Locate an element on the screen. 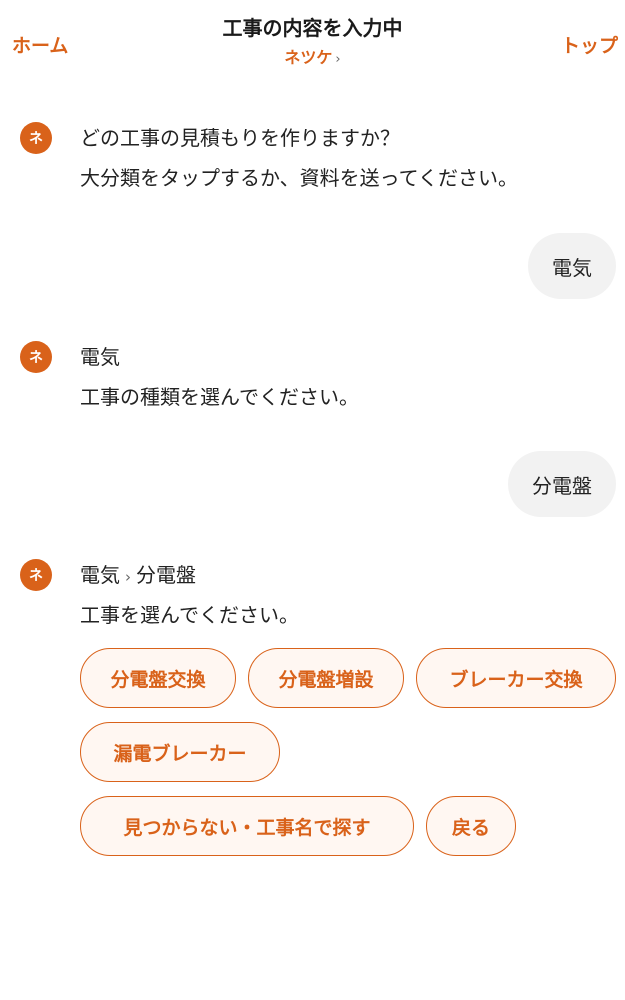 The image size is (625, 1000). option-chip: 分電盤増設 is located at coordinates (326, 678).